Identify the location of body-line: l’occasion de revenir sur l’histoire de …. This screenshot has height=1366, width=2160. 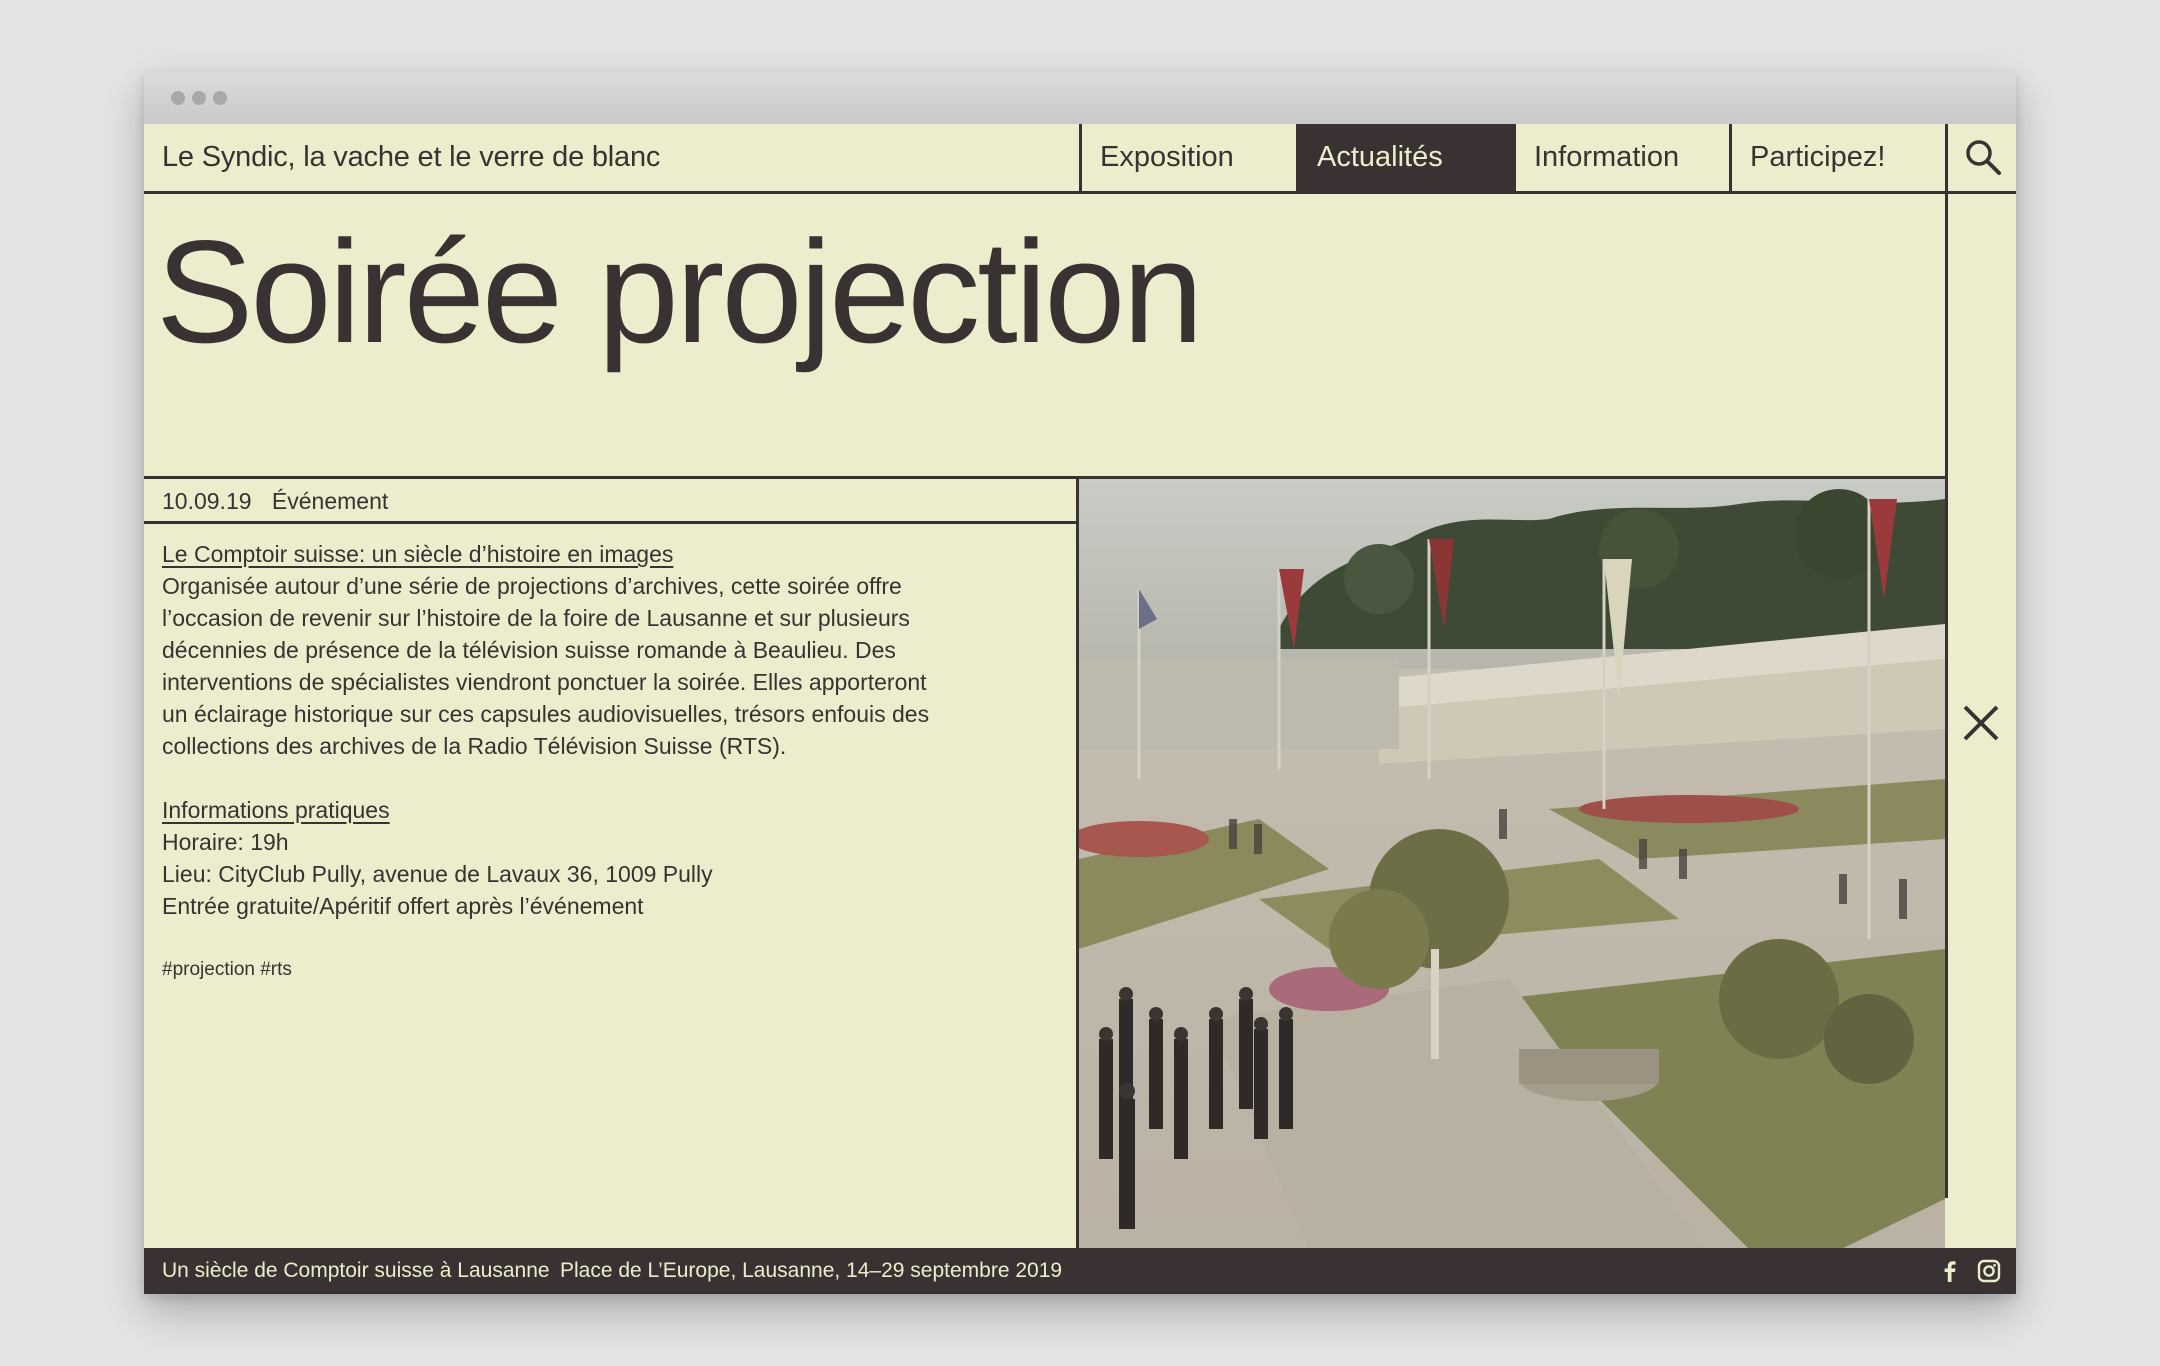
(536, 618).